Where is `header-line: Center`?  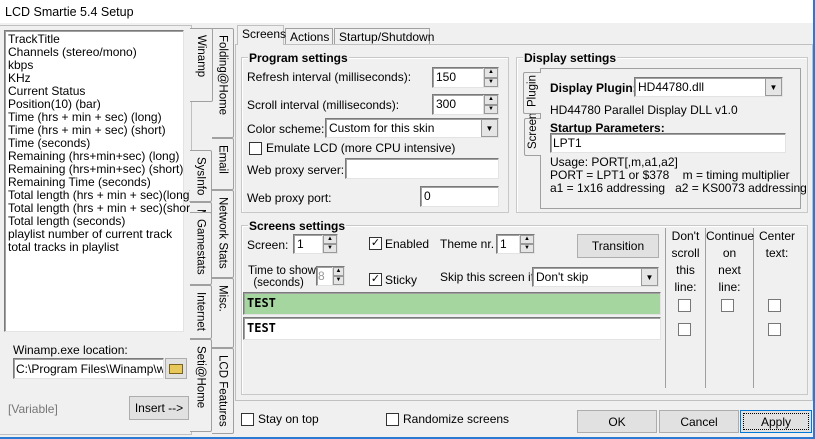
header-line: Center is located at coordinates (777, 236).